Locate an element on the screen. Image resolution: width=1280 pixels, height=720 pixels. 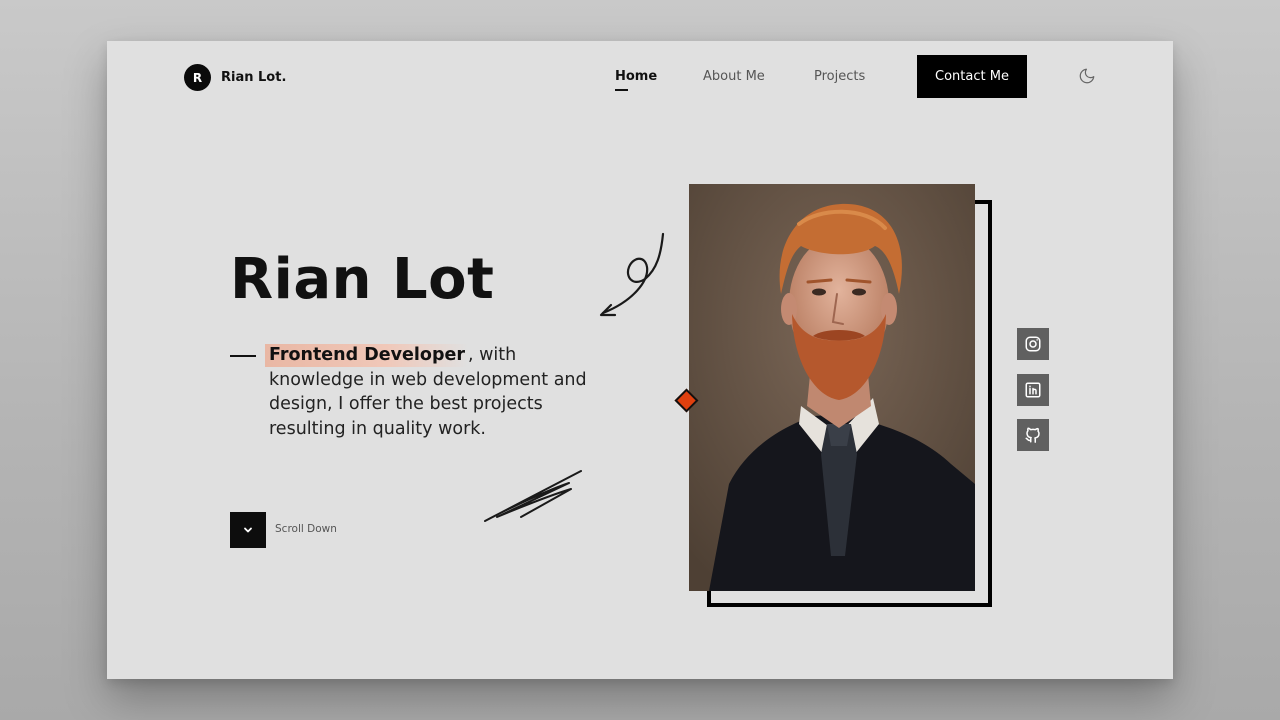
github-icon is located at coordinates (1032, 435).